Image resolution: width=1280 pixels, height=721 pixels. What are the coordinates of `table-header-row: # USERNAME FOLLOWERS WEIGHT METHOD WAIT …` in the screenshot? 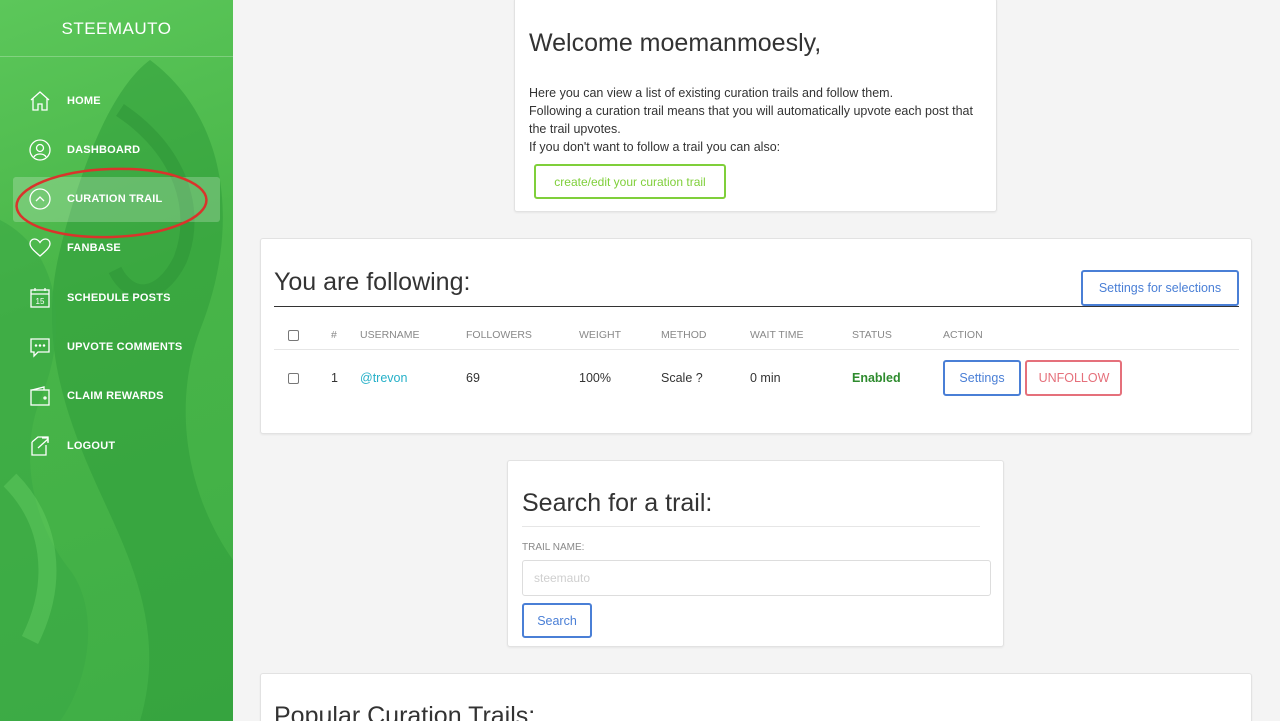 It's located at (756, 336).